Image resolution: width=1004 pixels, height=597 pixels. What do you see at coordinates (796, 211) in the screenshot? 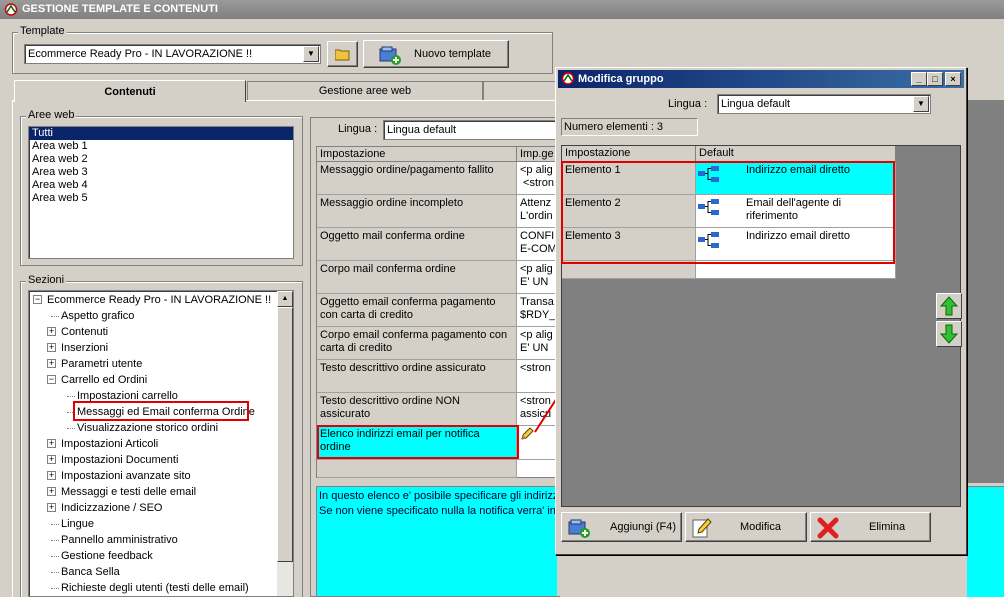
I see `dialog-cell-value: Email dell'agente di riferimento` at bounding box center [796, 211].